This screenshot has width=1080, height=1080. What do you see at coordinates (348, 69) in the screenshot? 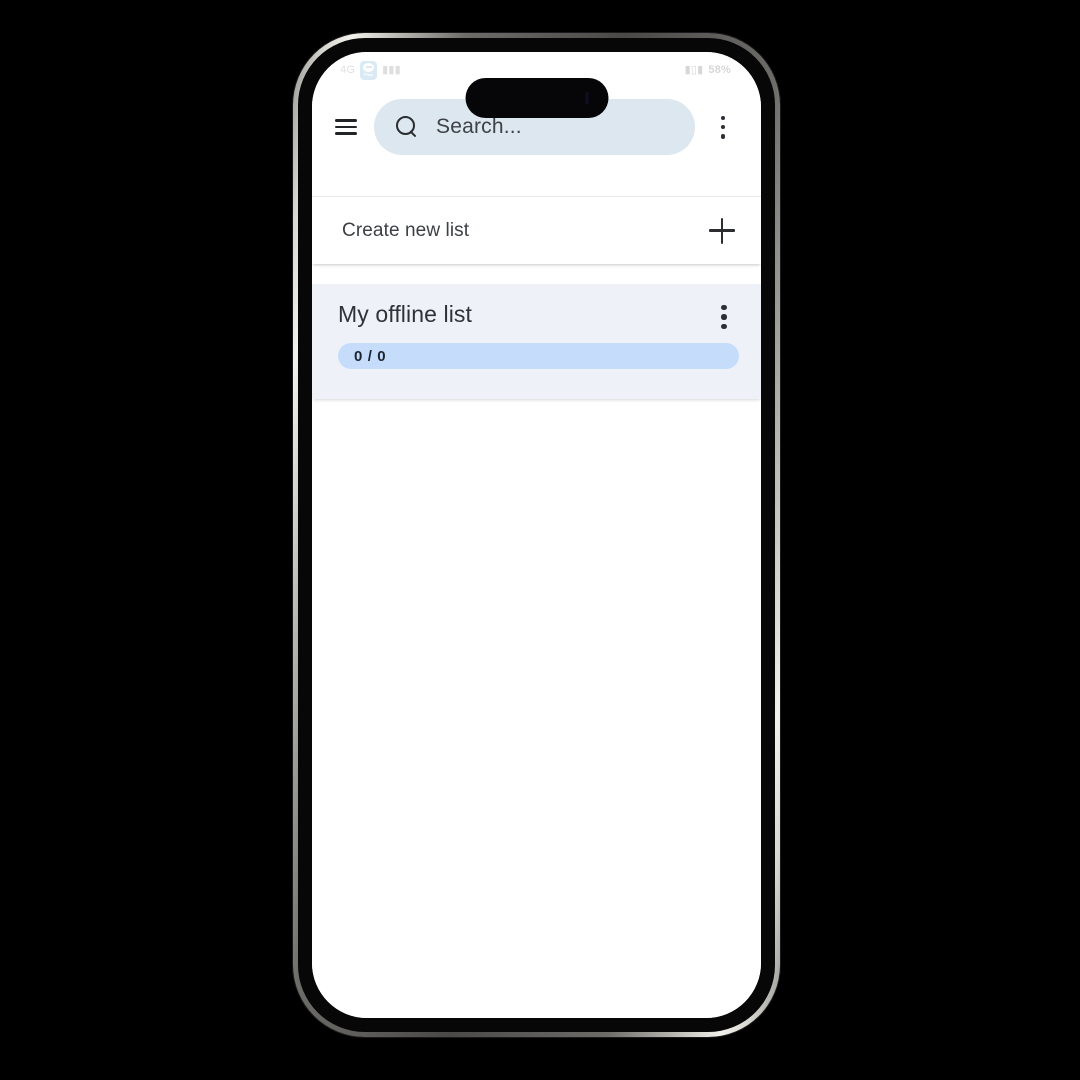
I see `network-type-label: 4G` at bounding box center [348, 69].